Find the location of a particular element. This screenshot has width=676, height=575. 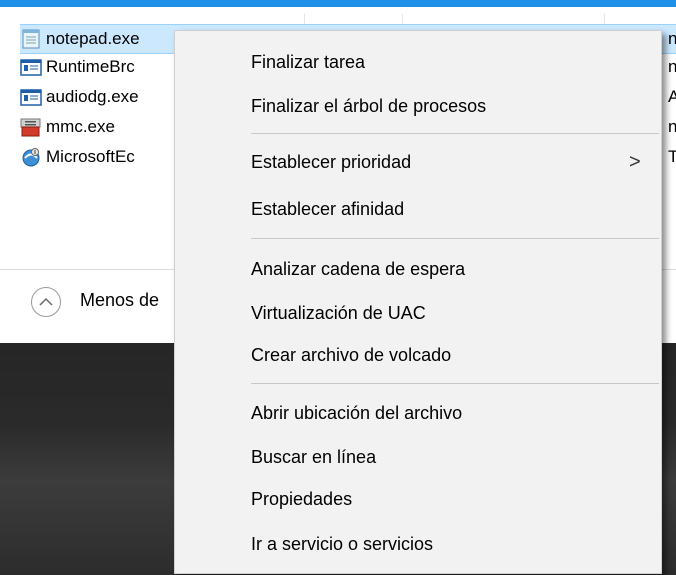

menu-item-label: Finalizar tarea is located at coordinates (308, 61).